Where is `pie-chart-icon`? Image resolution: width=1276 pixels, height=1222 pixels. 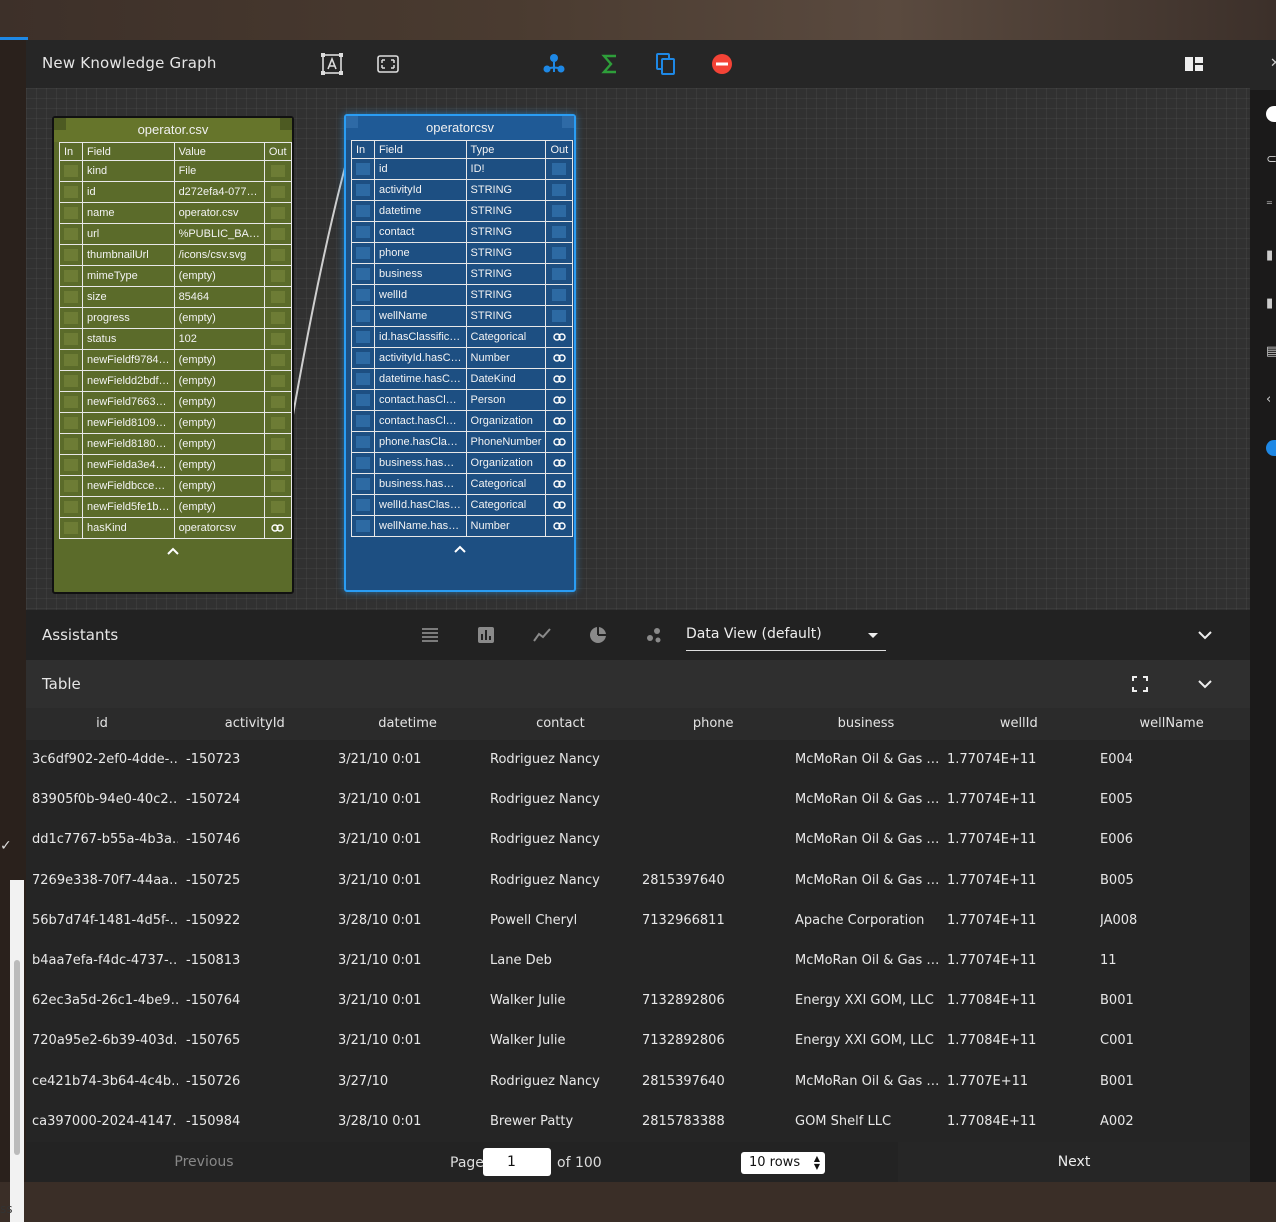
pie-chart-icon is located at coordinates (598, 635).